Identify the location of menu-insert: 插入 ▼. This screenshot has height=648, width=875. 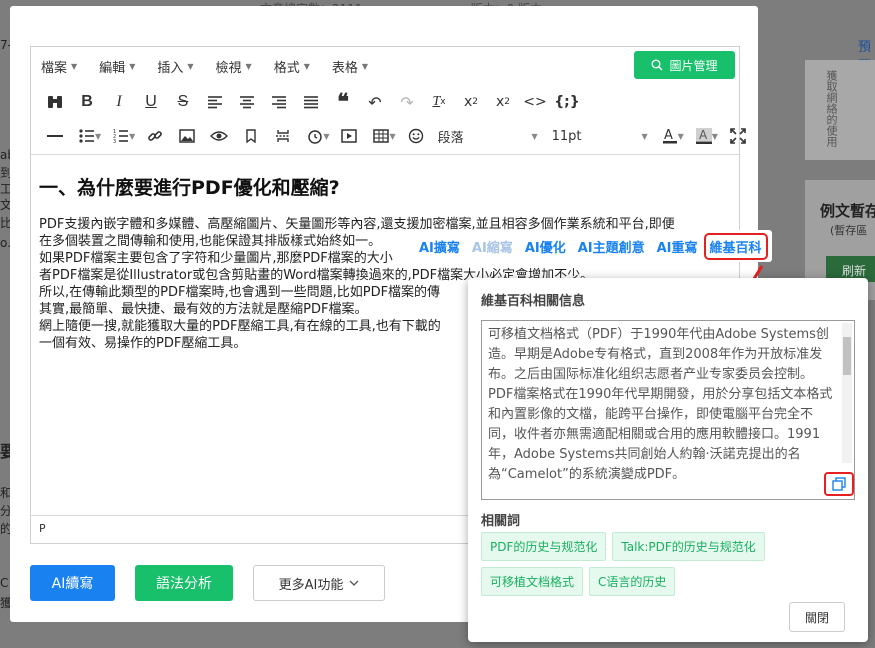
(175, 66).